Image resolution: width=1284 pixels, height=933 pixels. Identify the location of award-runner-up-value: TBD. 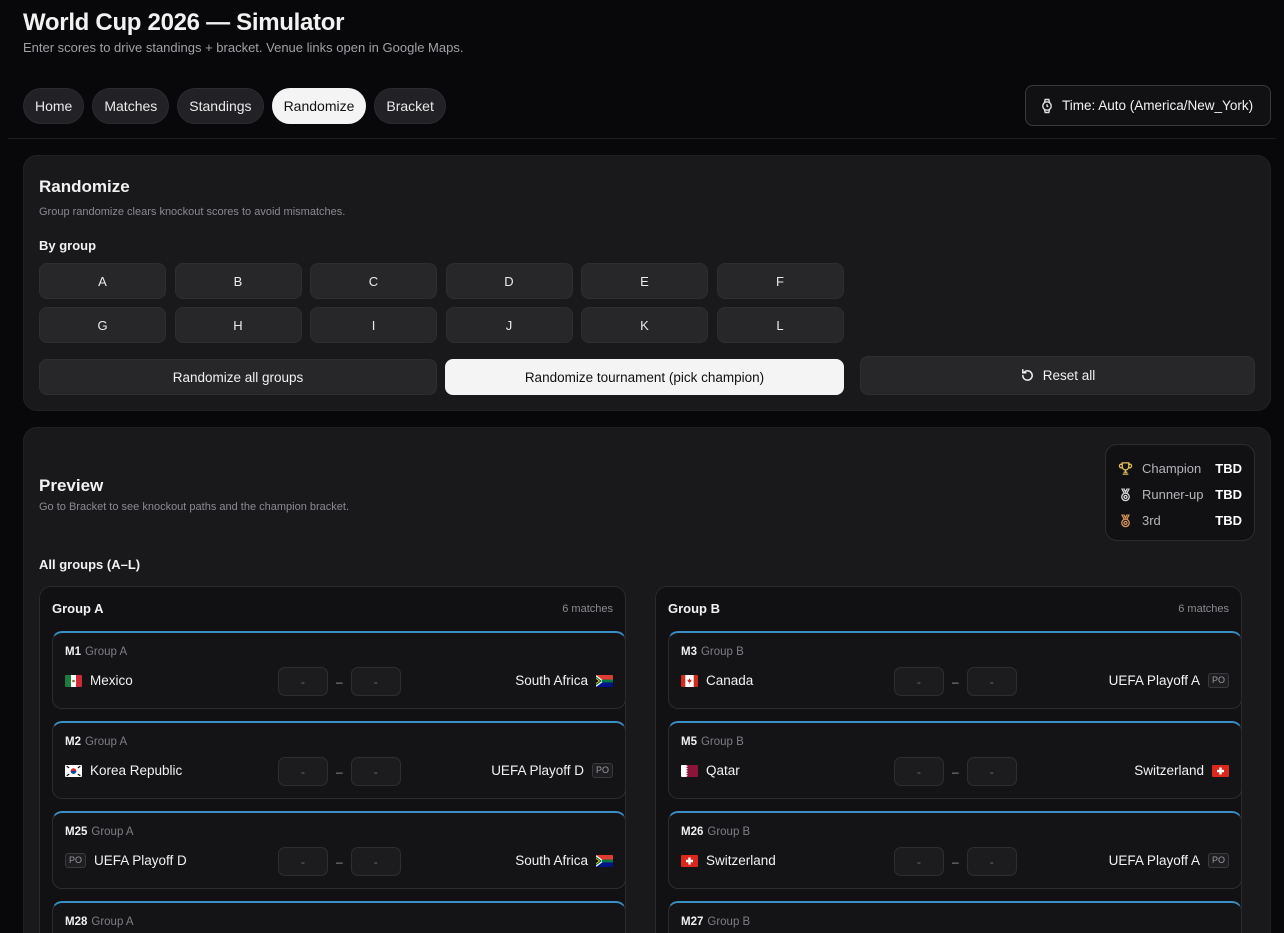
(1228, 494).